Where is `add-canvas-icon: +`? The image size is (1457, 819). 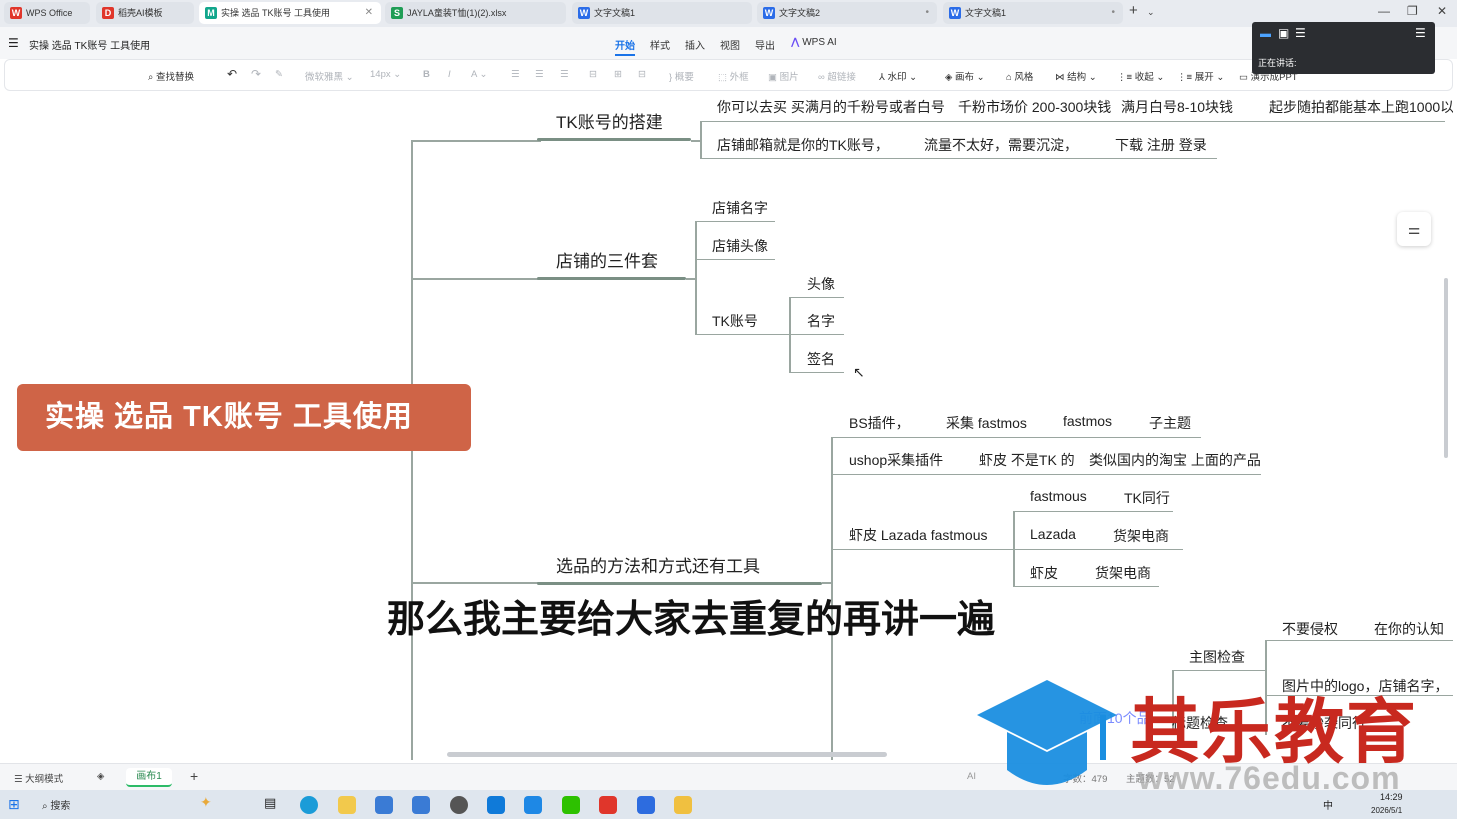 add-canvas-icon: + is located at coordinates (194, 776).